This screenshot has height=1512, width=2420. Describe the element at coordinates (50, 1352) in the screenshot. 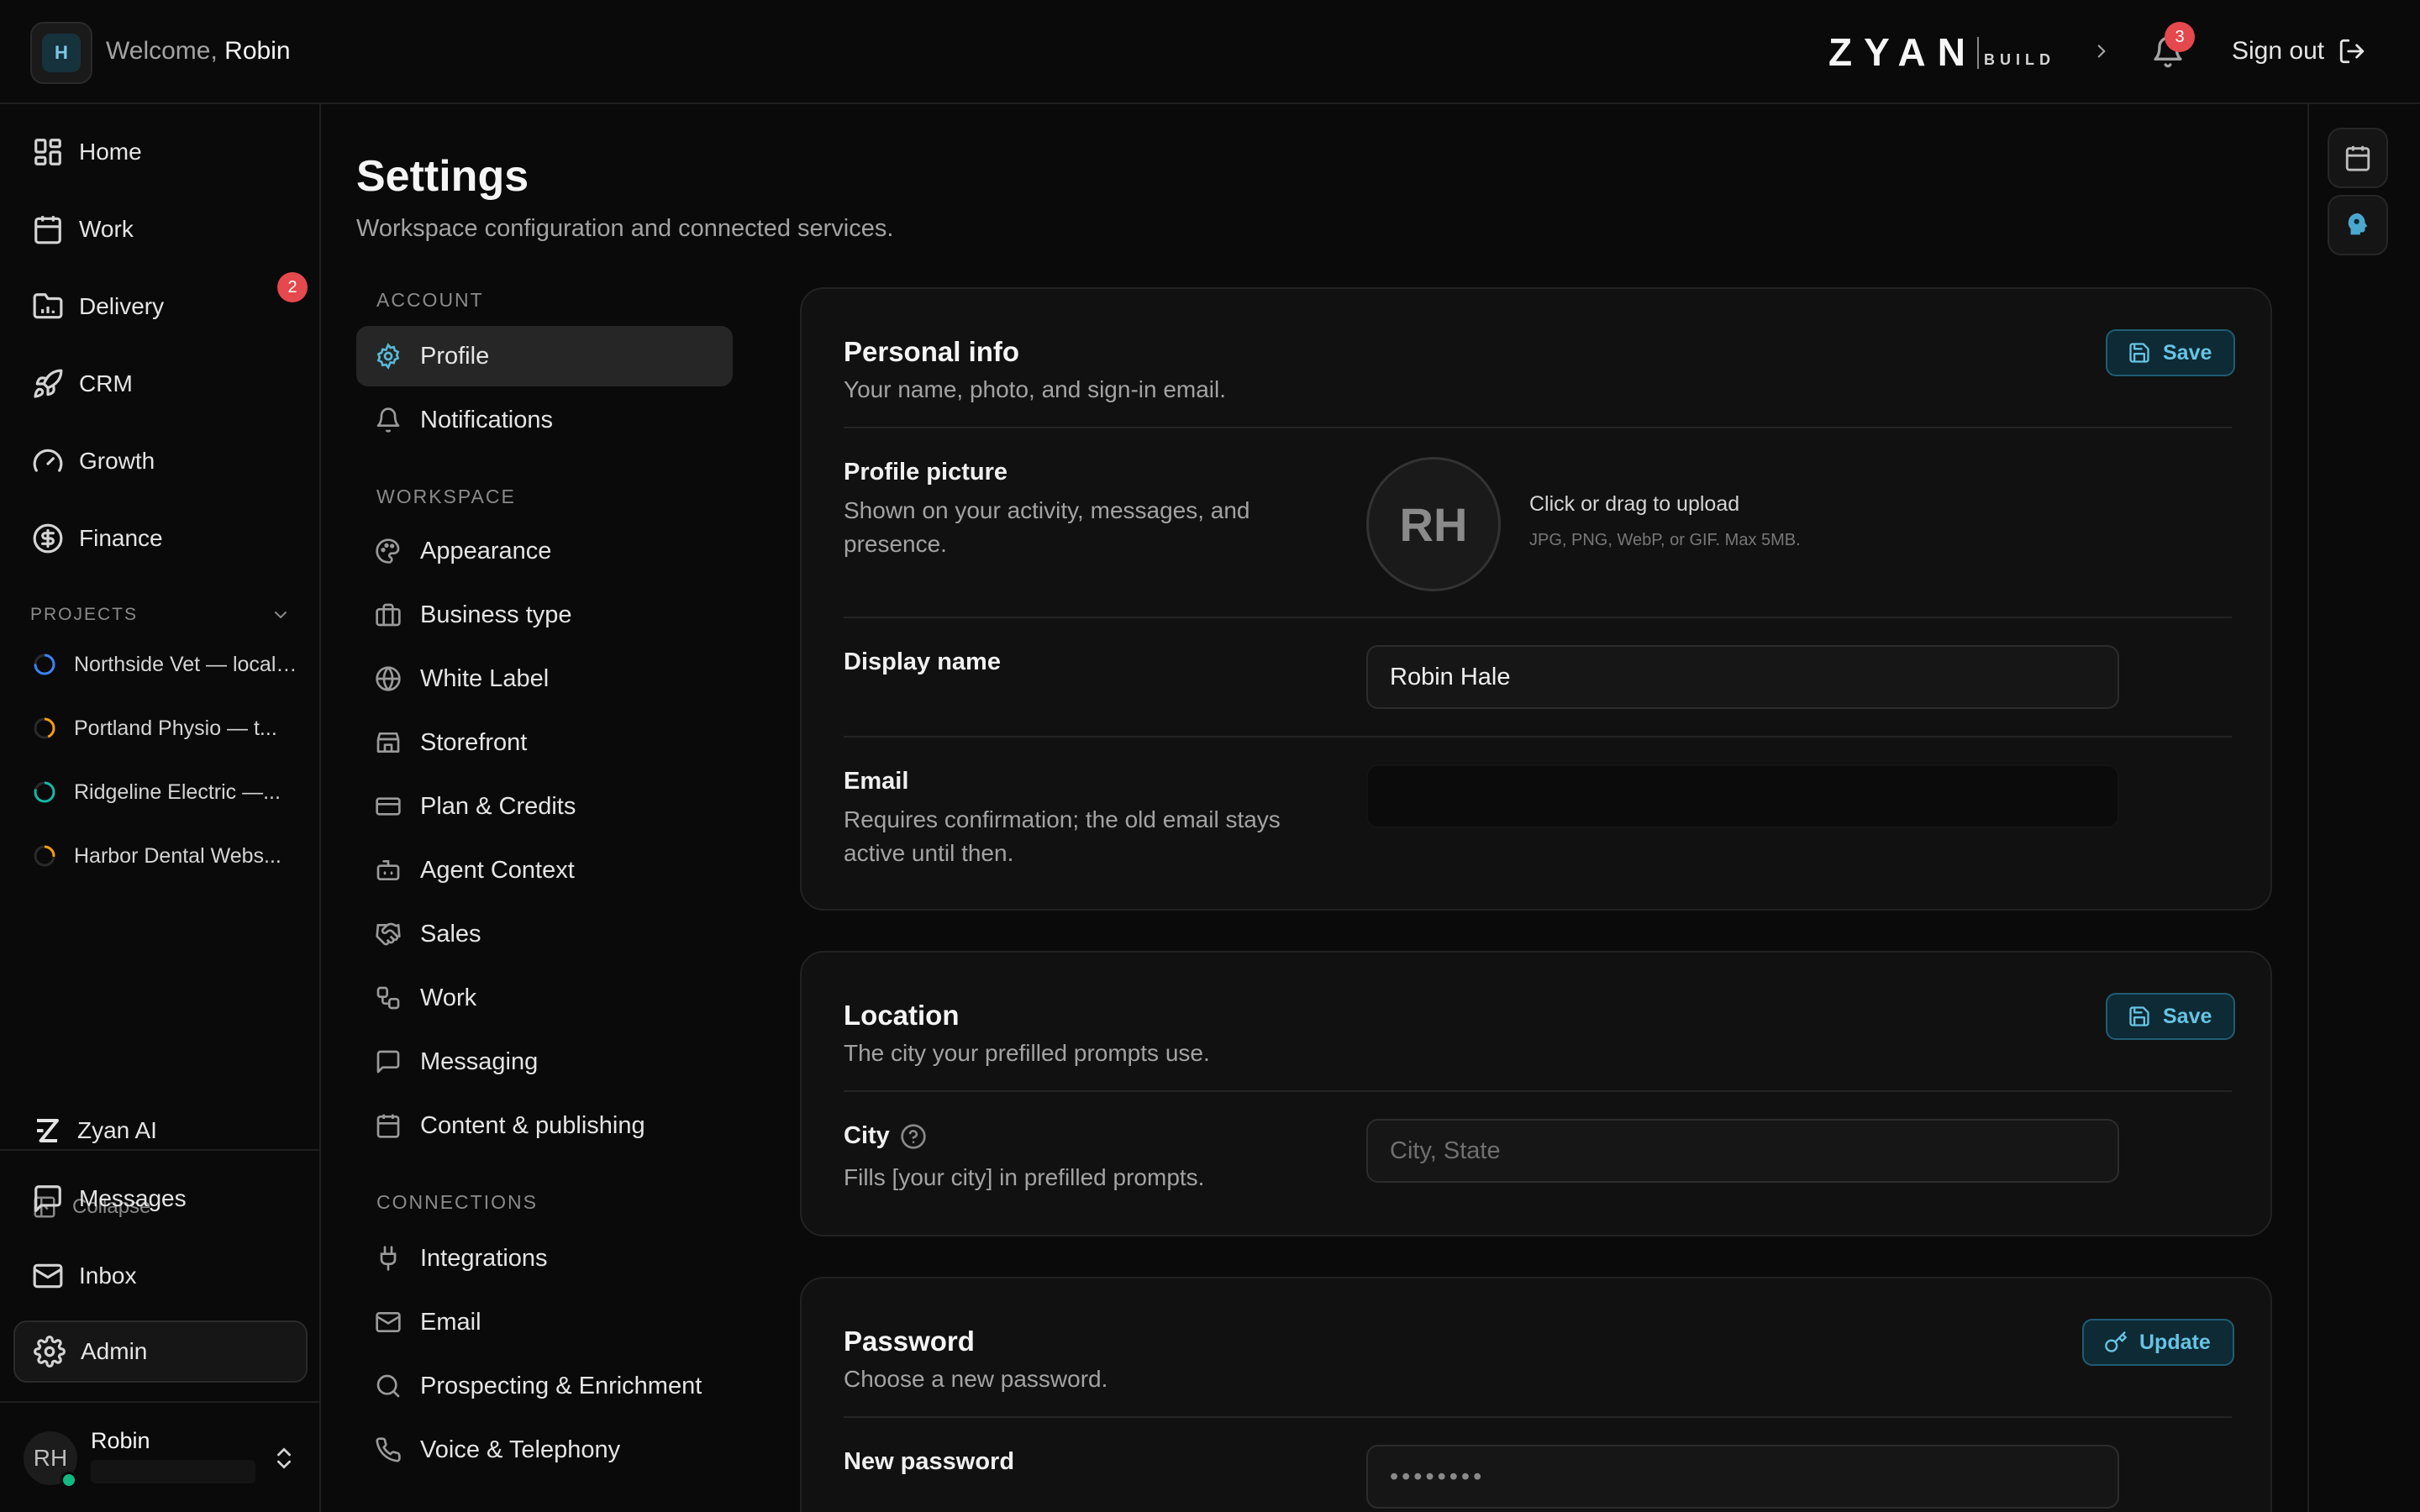

I see `gear-icon` at that location.